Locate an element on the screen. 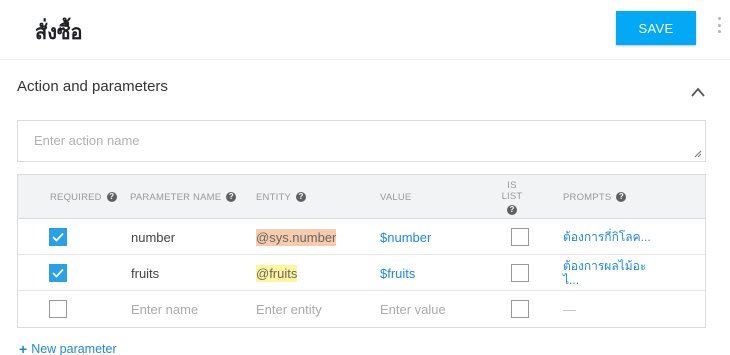 This screenshot has height=355, width=730. entity-name: @fruits is located at coordinates (277, 273).